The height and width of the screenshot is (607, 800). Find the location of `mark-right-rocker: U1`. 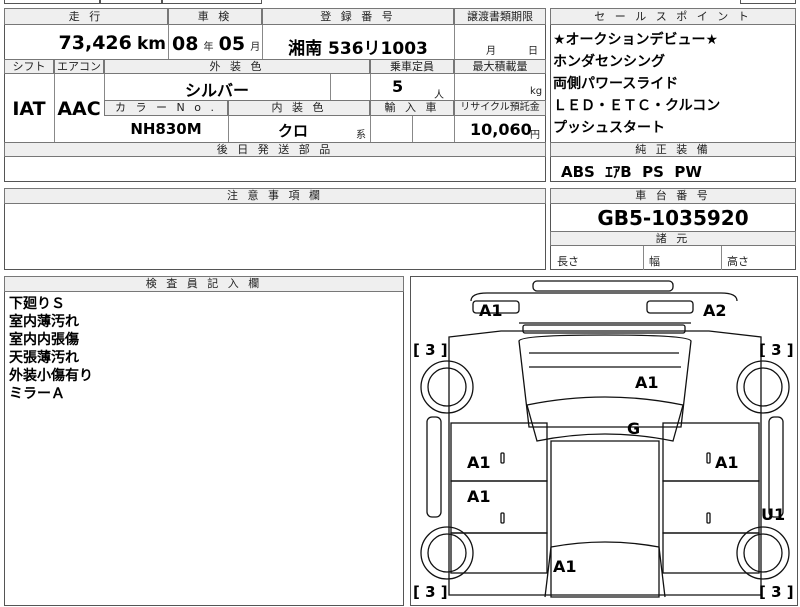

mark-right-rocker: U1 is located at coordinates (773, 514).